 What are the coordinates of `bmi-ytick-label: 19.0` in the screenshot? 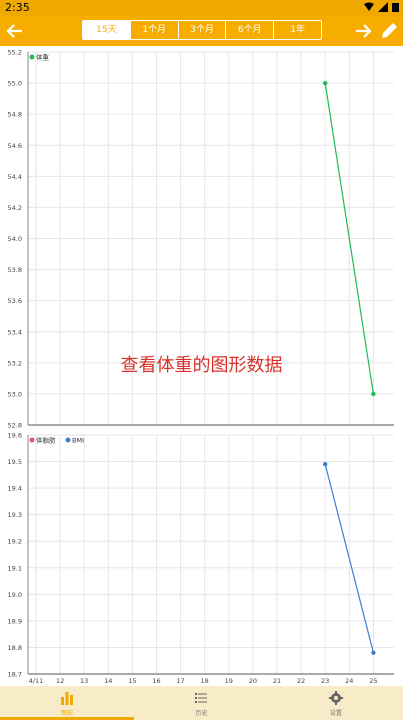 It's located at (15, 595).